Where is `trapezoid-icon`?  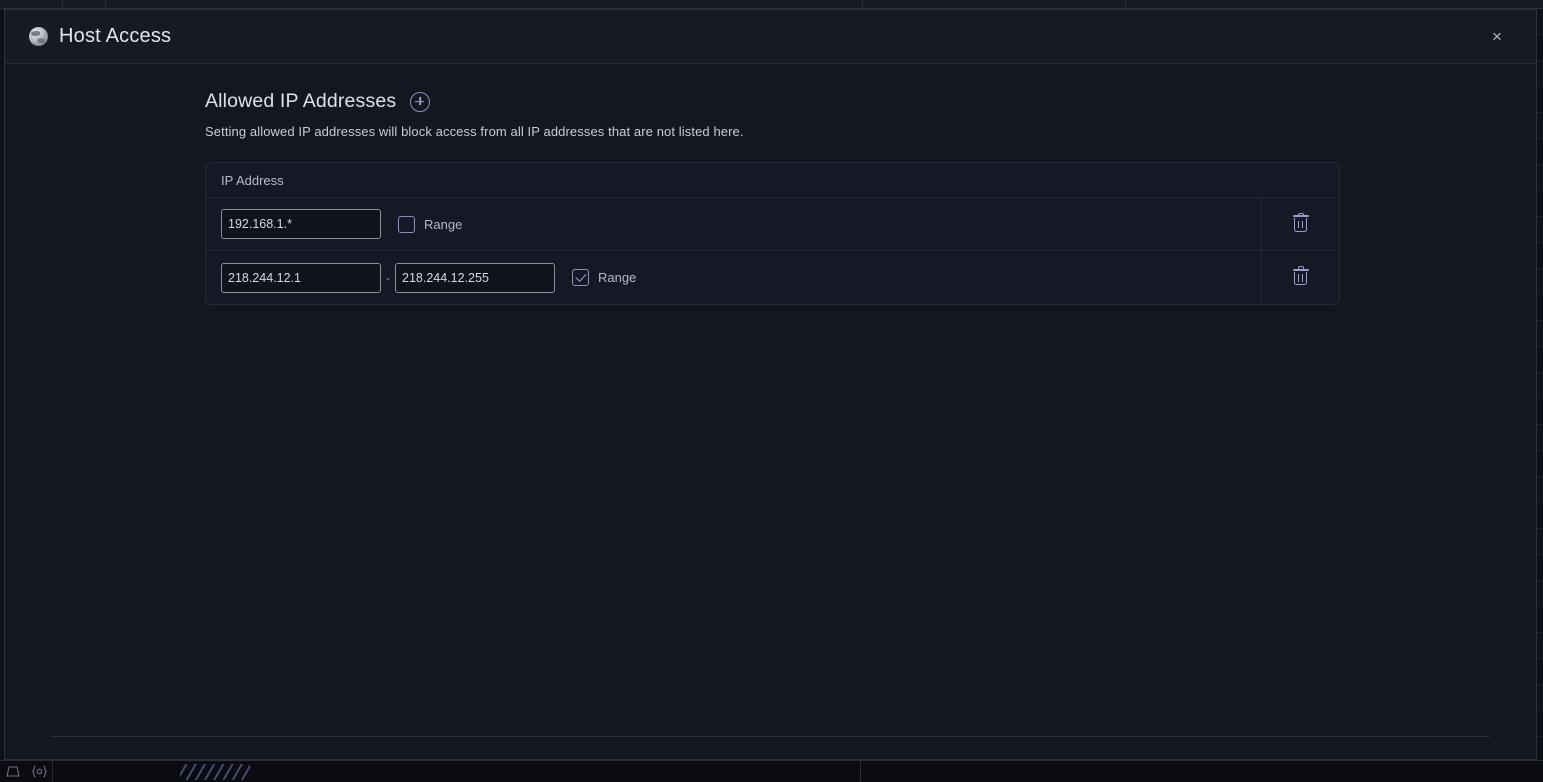
trapezoid-icon is located at coordinates (13, 771).